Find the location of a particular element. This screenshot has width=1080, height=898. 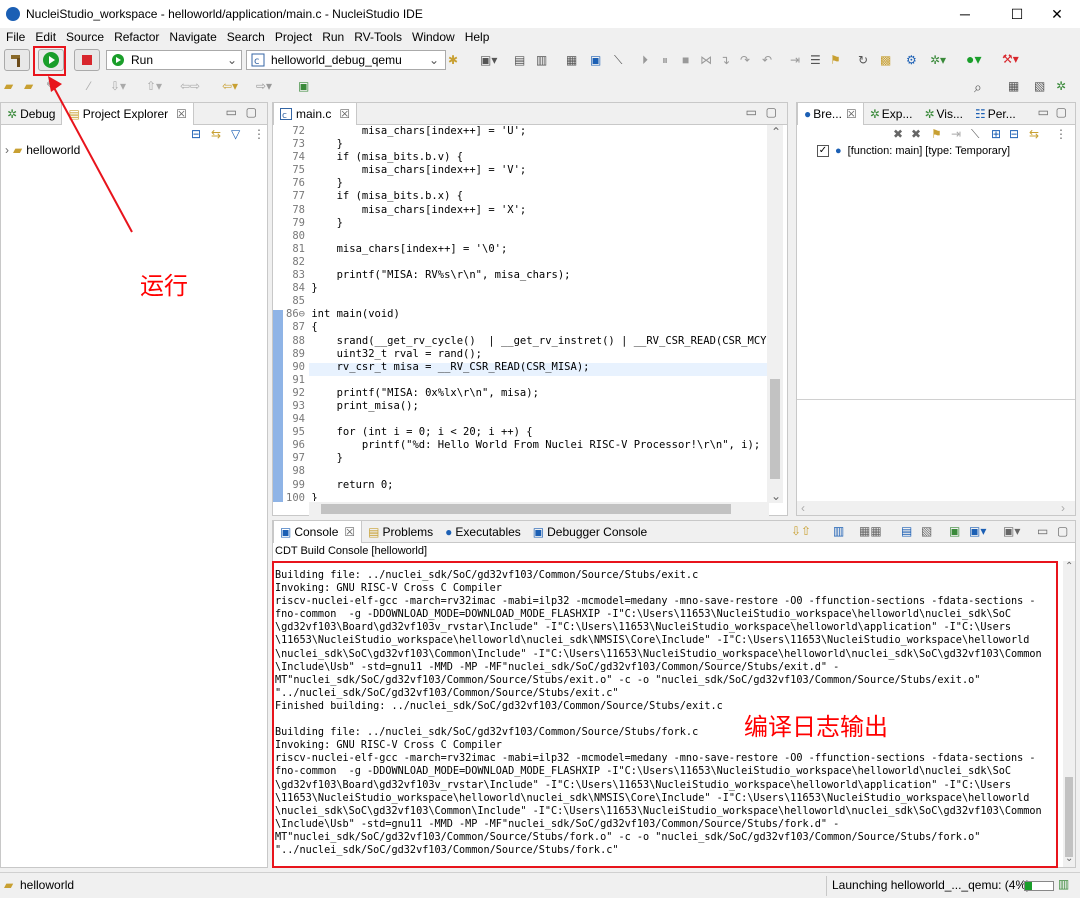

open-console-icon: ▣ is located at coordinates (954, 531).